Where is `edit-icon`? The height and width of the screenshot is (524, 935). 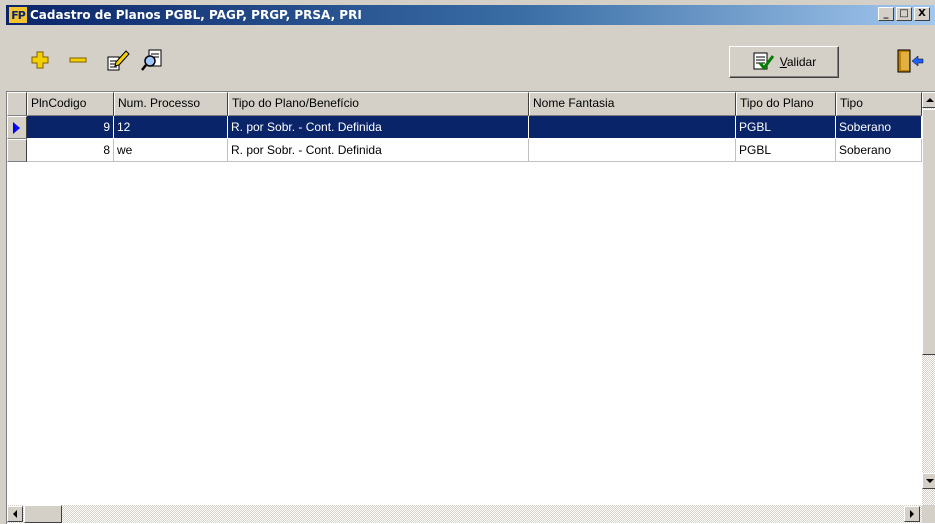
edit-icon is located at coordinates (118, 60).